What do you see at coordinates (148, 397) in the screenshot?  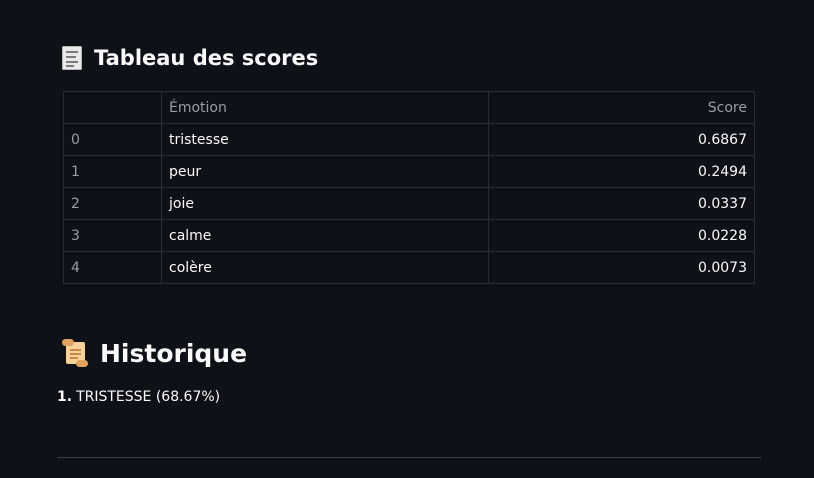 I see `history-item-text: TRISTESSE (68.67%)` at bounding box center [148, 397].